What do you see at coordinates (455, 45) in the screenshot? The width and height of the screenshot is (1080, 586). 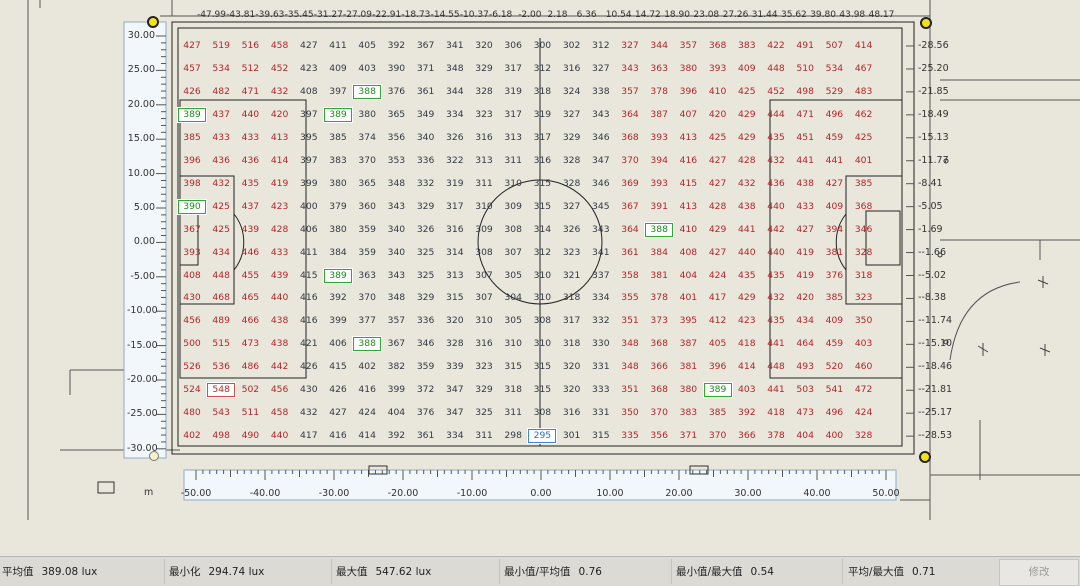 I see `grid-cell: 341` at bounding box center [455, 45].